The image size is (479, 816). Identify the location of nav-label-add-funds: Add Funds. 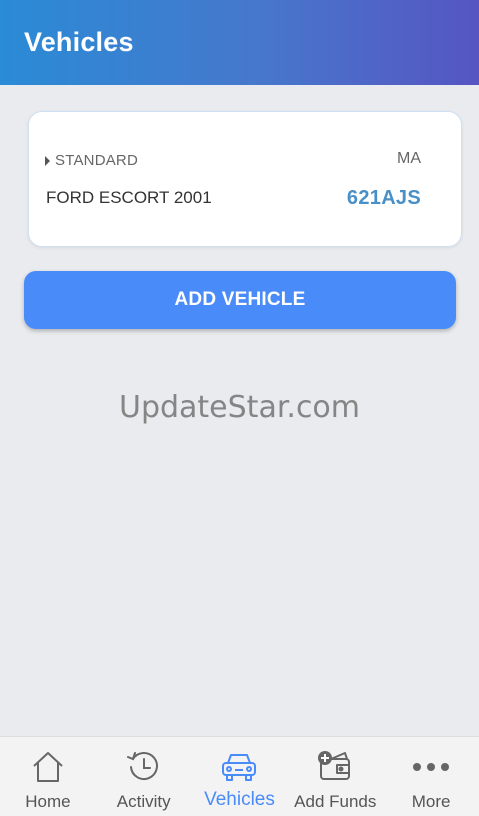
(335, 801).